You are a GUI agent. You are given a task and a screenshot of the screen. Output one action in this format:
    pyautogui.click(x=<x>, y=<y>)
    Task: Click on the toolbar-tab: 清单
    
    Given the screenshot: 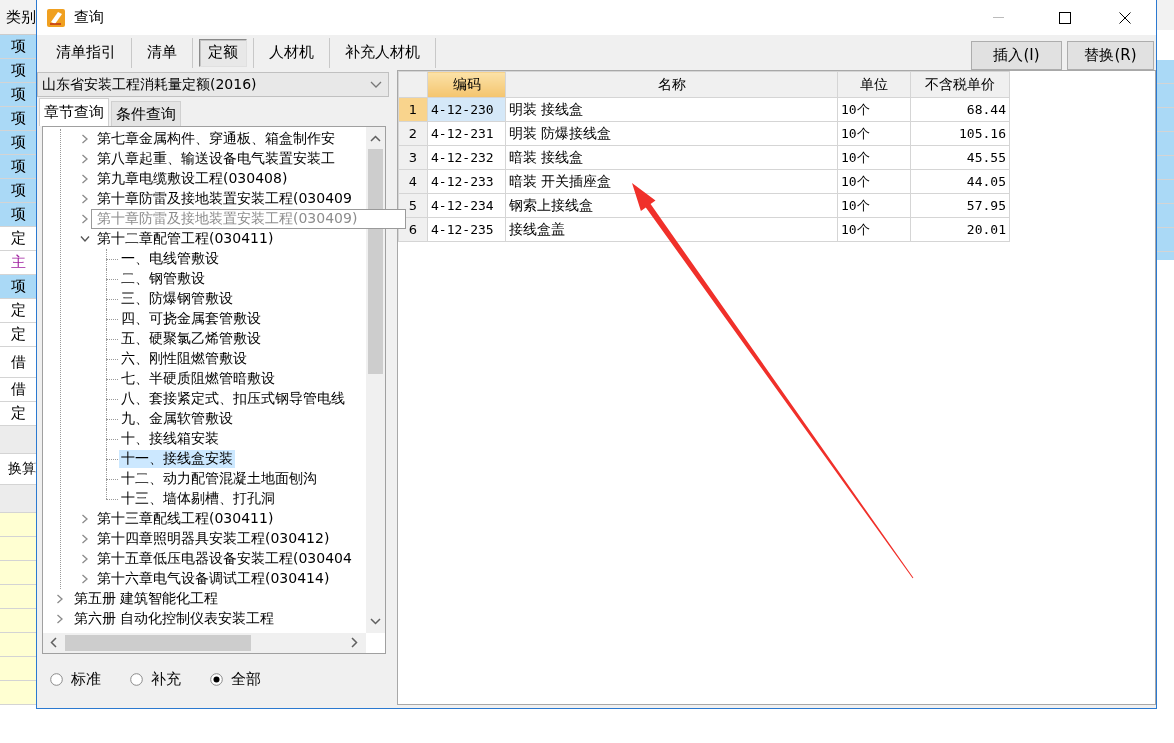 What is the action you would take?
    pyautogui.click(x=162, y=52)
    